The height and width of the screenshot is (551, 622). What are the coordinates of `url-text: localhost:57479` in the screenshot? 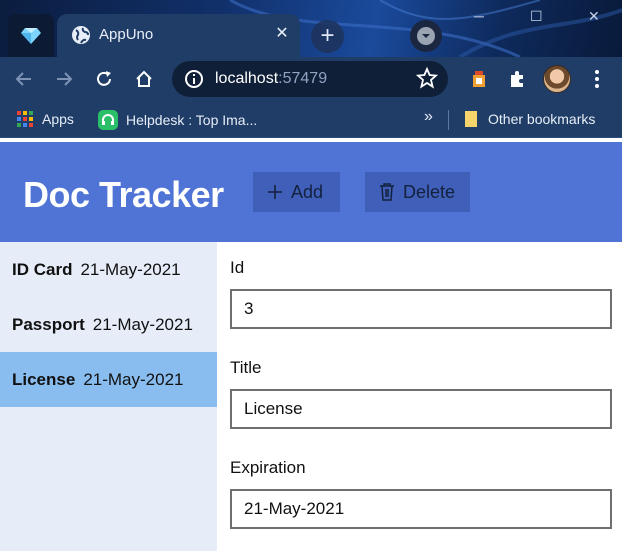 It's located at (271, 79).